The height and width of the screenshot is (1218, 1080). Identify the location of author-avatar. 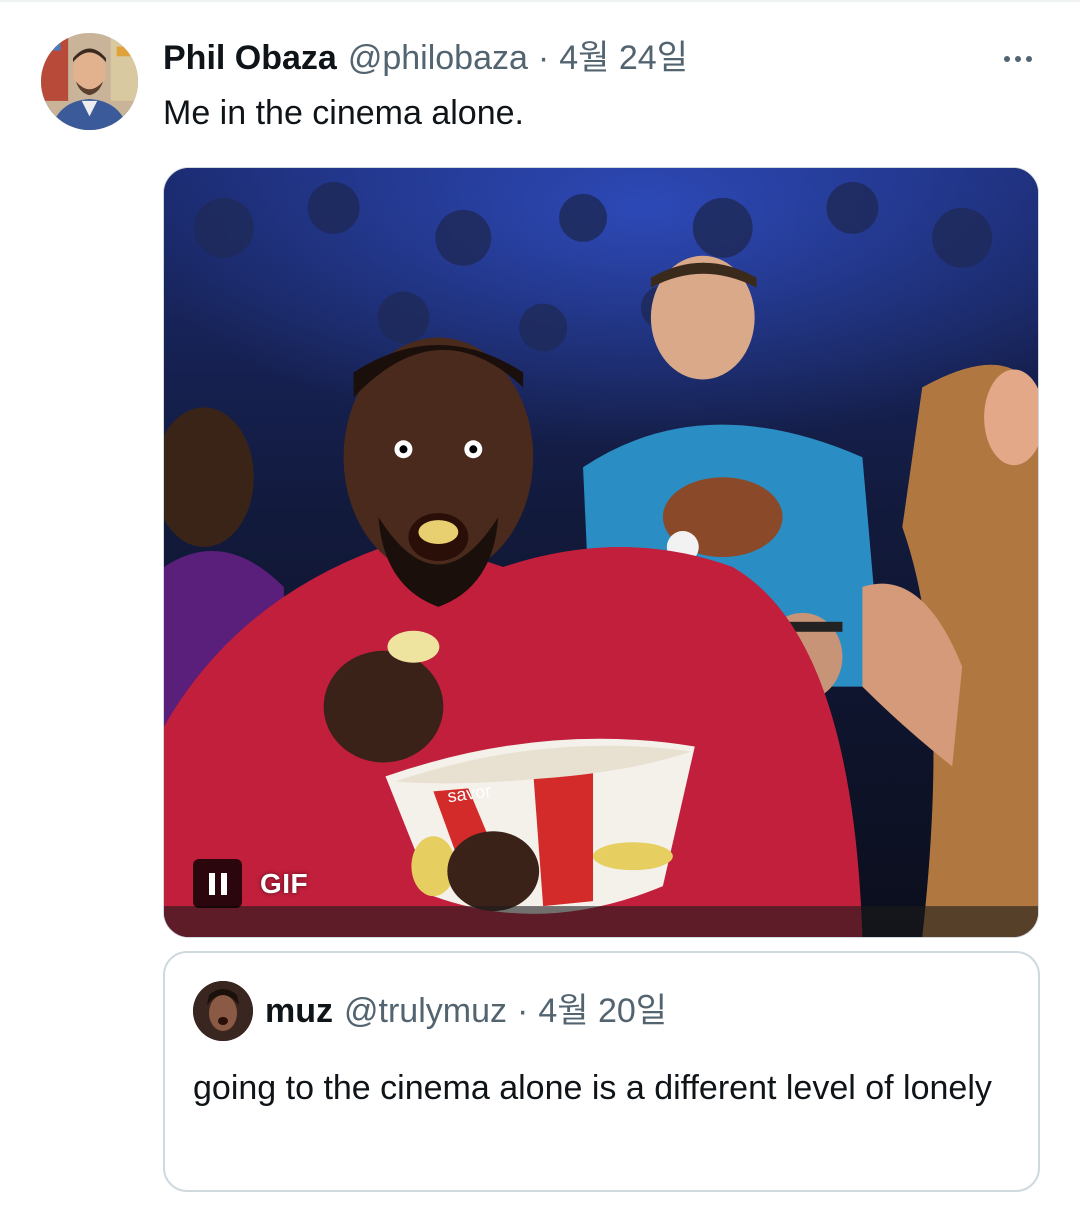
(89, 81).